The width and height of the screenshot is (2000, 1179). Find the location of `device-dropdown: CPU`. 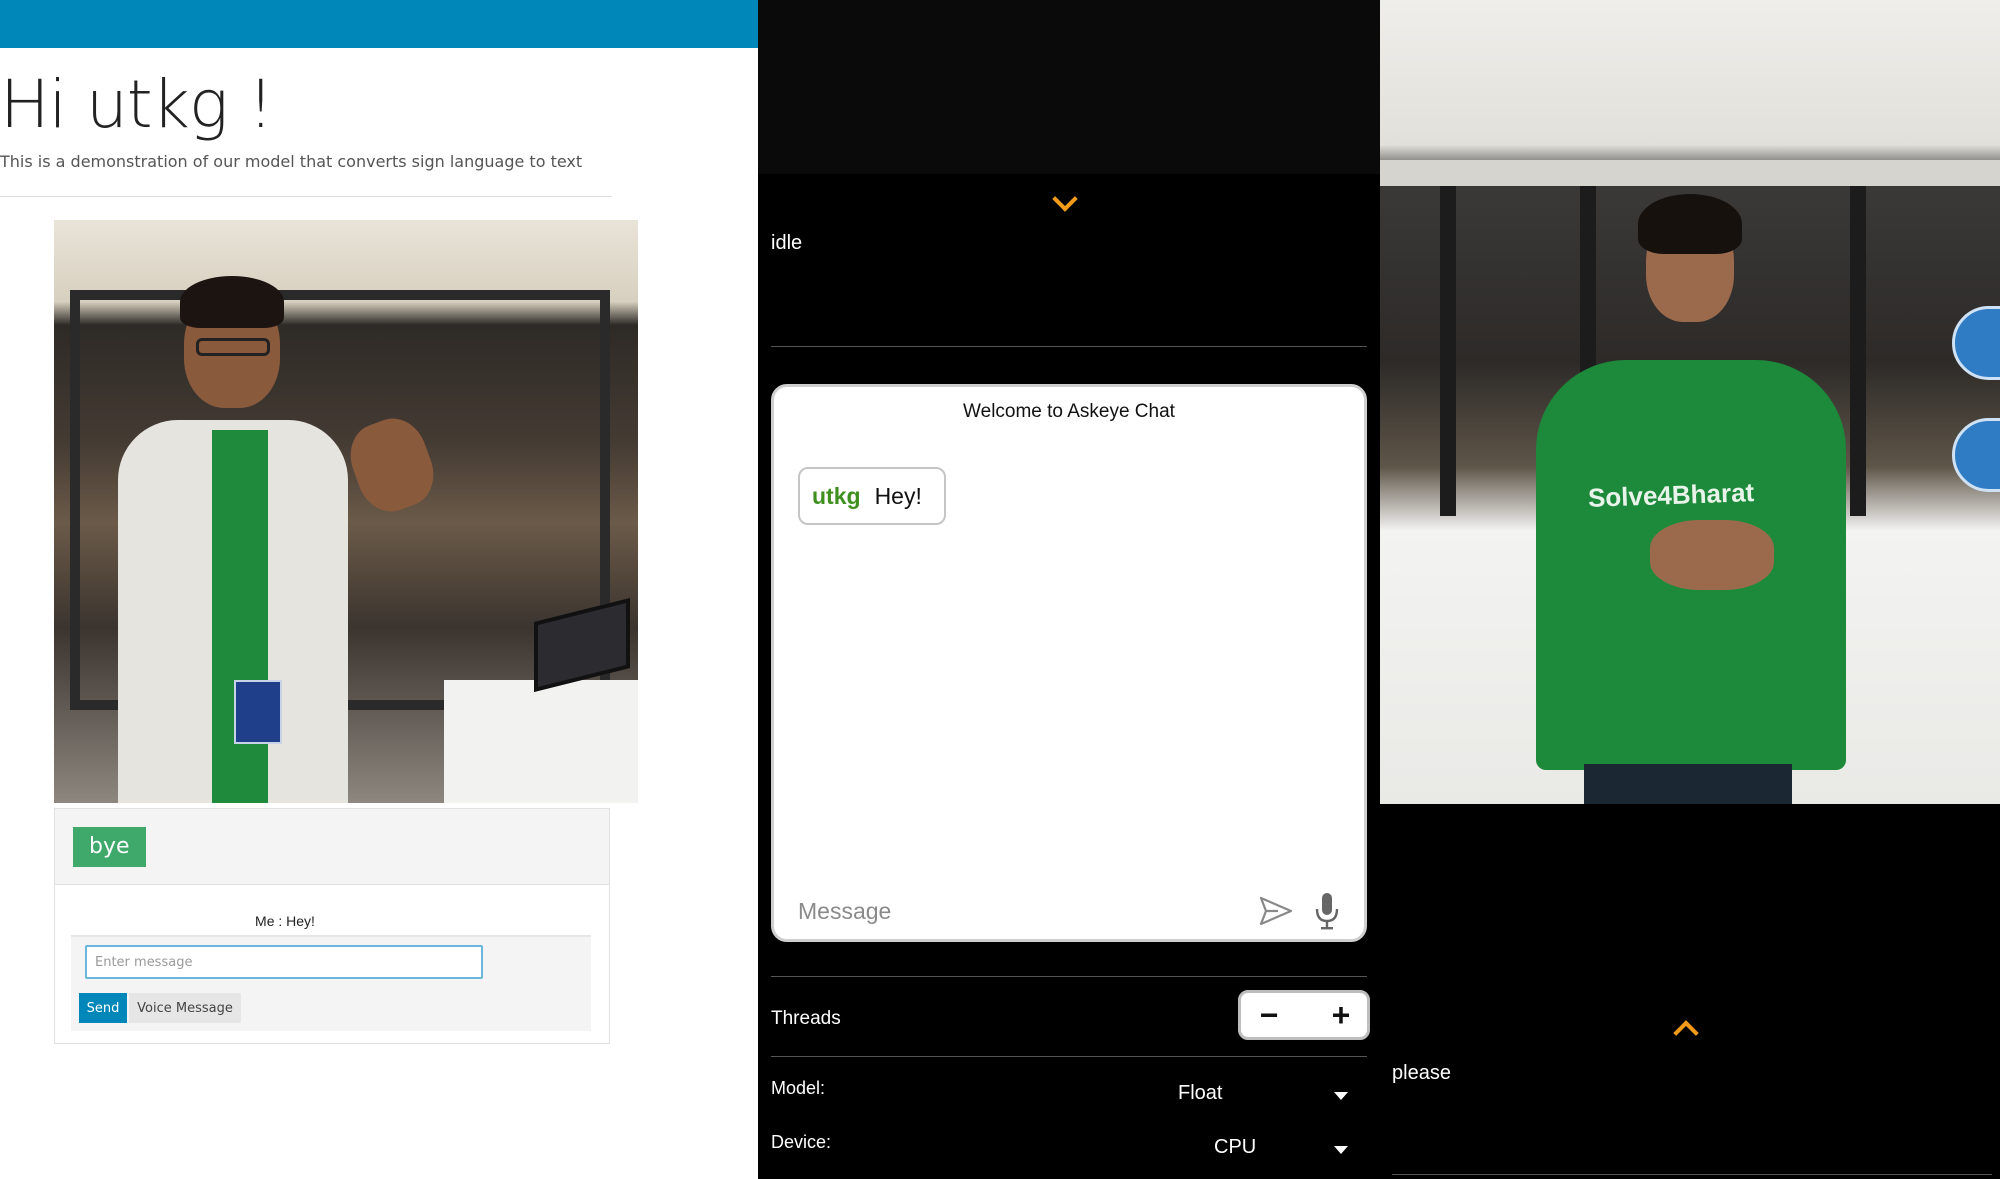

device-dropdown: CPU is located at coordinates (1281, 1151).